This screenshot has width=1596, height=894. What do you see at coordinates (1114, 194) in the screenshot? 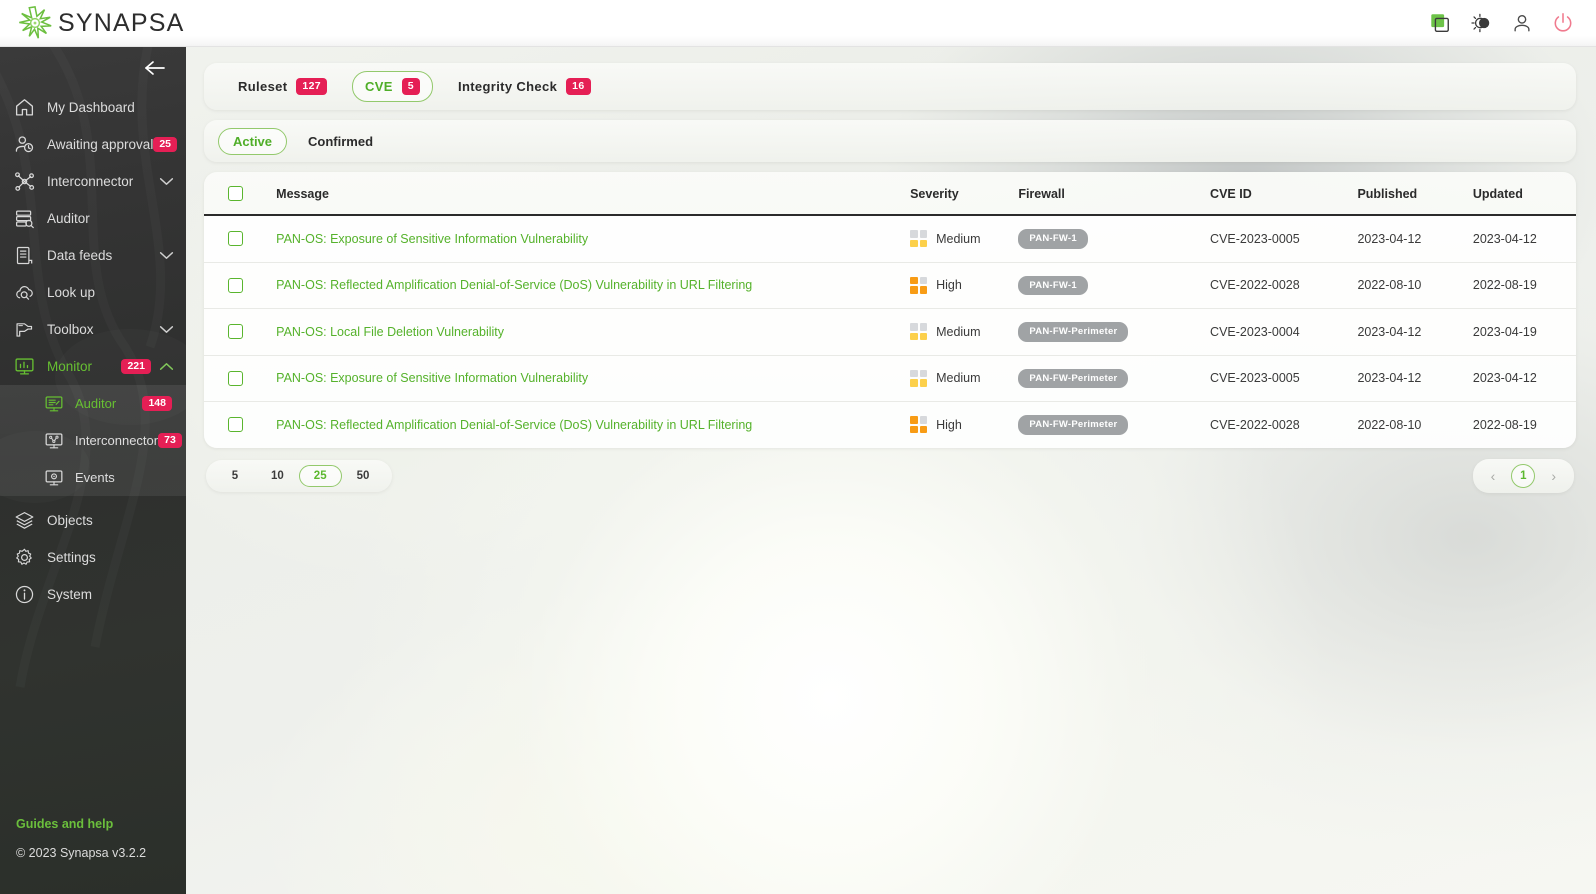
I see `th-firewall: Firewall` at bounding box center [1114, 194].